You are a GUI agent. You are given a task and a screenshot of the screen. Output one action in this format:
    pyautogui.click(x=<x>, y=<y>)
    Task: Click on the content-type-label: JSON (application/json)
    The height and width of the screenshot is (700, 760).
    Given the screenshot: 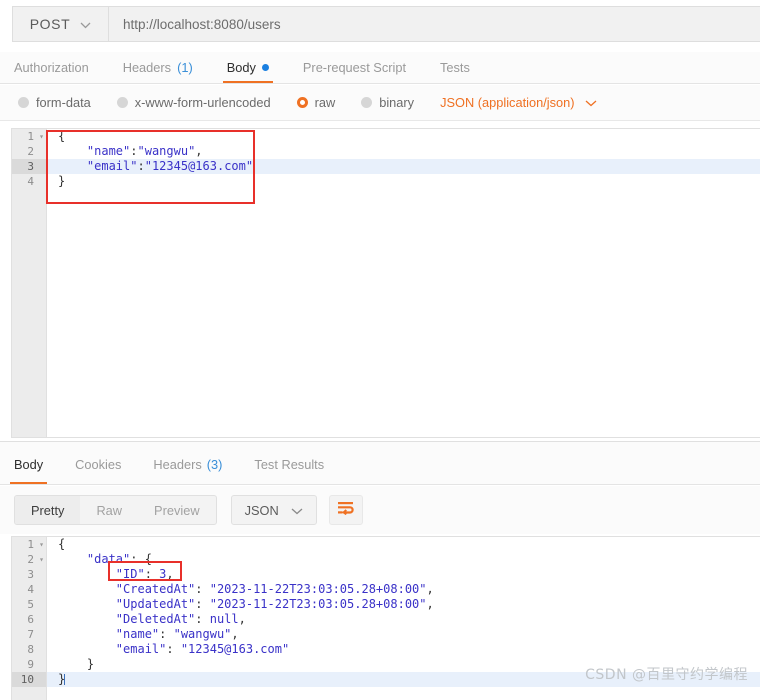 What is the action you would take?
    pyautogui.click(x=507, y=102)
    